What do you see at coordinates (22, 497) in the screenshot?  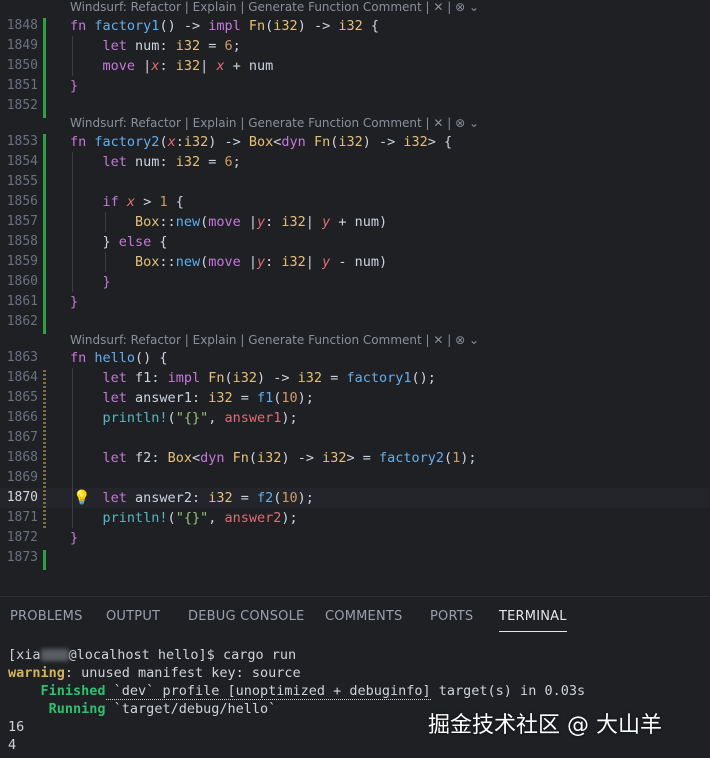 I see `line-number: 1870` at bounding box center [22, 497].